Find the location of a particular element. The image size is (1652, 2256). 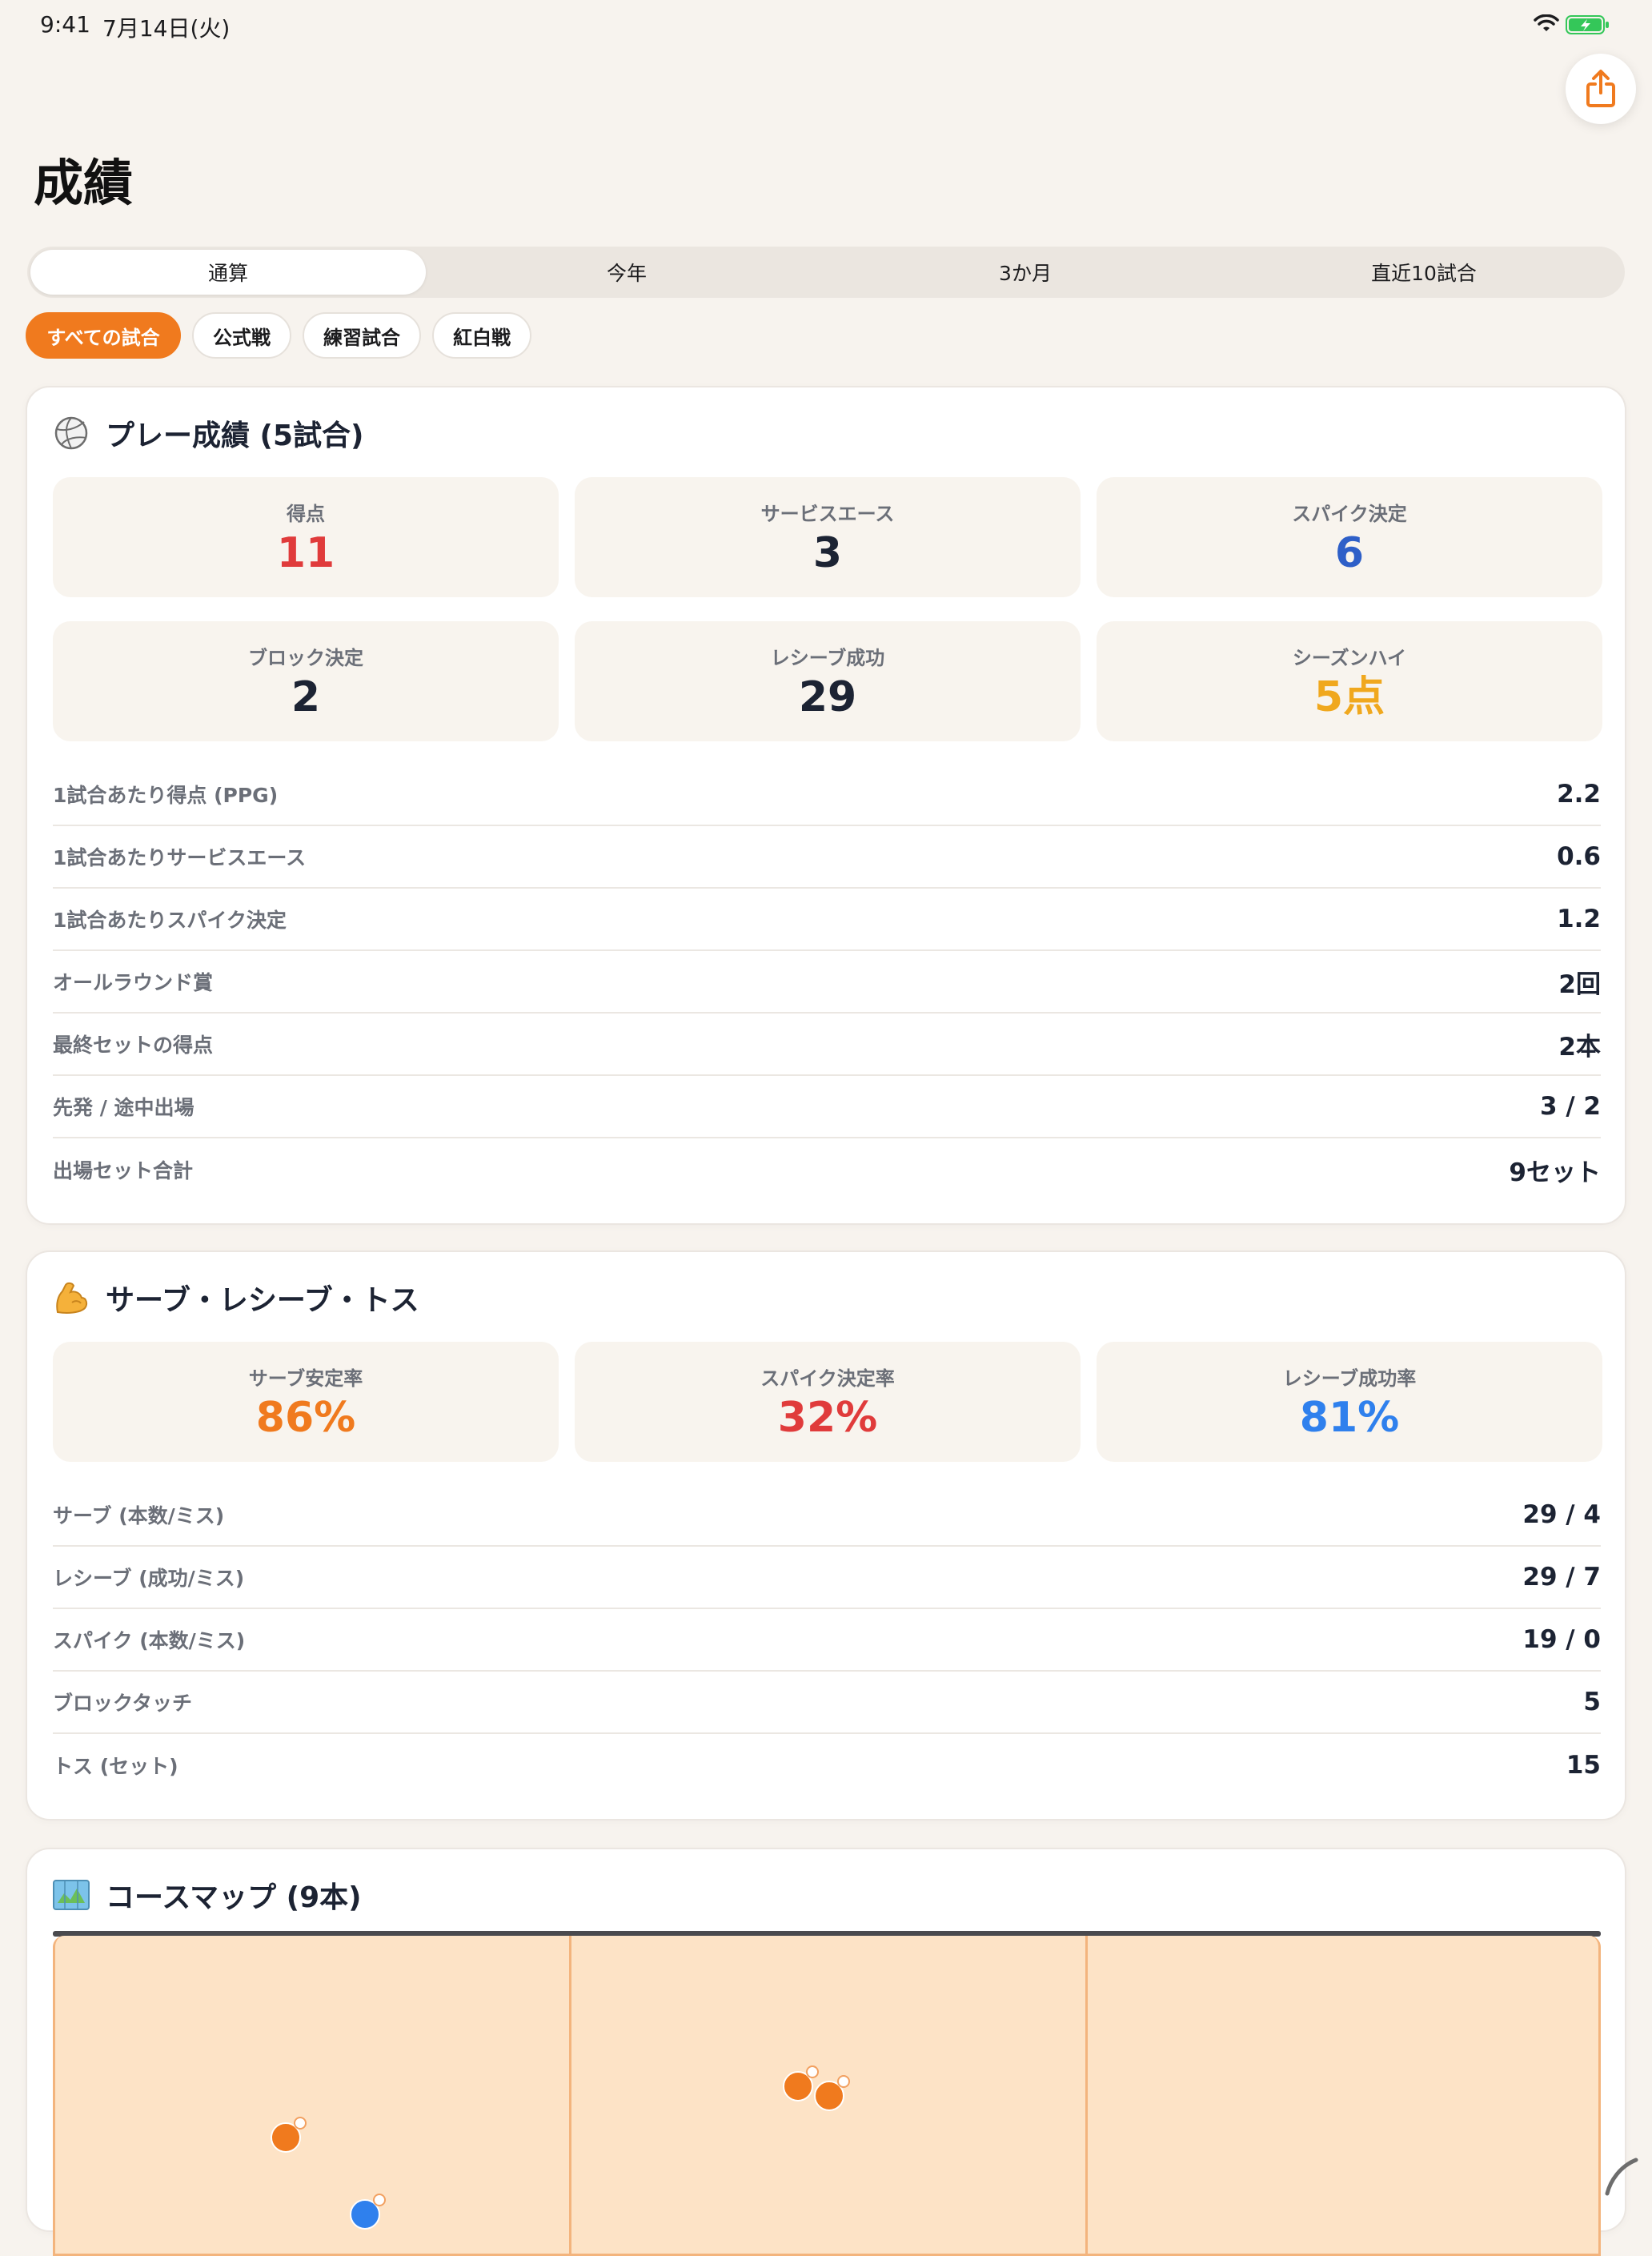

row-value: 0.6 is located at coordinates (1579, 856).